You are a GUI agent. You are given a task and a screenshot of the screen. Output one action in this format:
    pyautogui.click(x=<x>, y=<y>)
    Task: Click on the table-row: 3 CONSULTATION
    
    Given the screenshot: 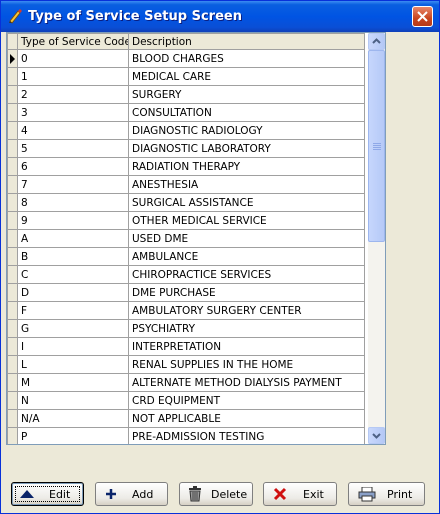 What is the action you would take?
    pyautogui.click(x=186, y=112)
    